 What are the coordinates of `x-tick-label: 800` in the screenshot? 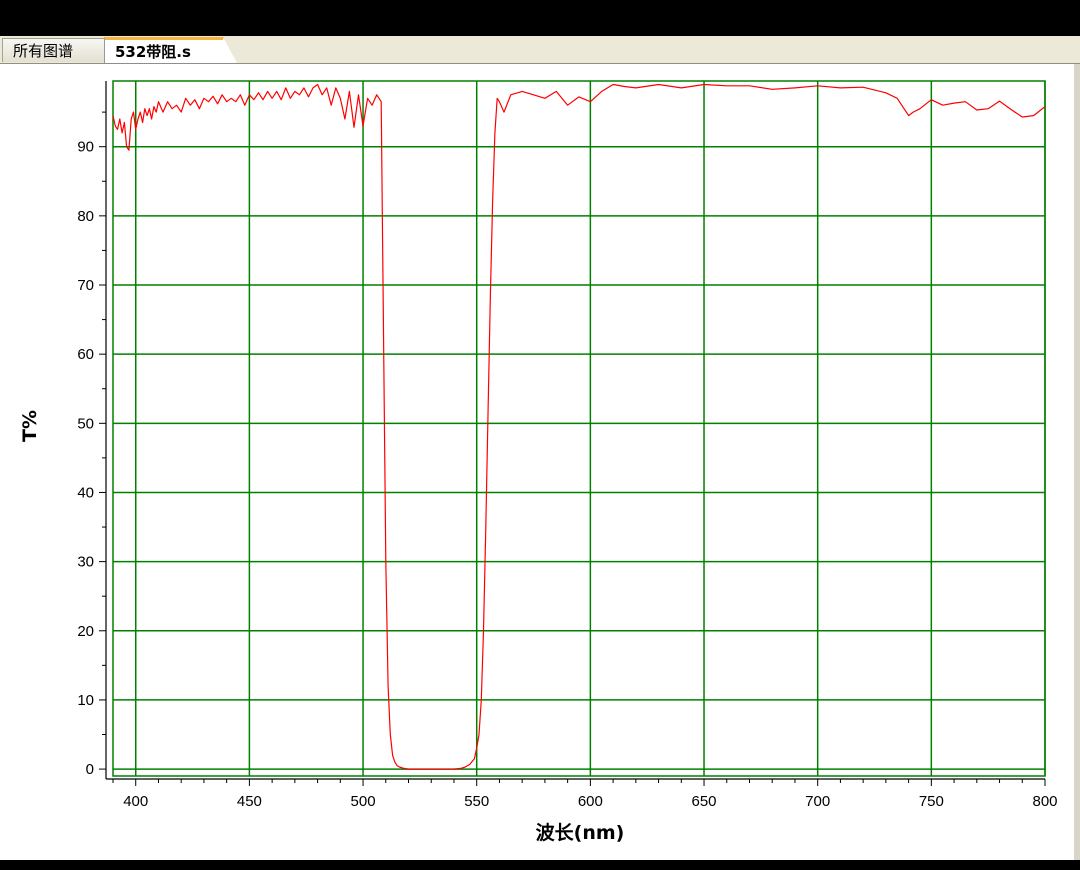 It's located at (1044, 801).